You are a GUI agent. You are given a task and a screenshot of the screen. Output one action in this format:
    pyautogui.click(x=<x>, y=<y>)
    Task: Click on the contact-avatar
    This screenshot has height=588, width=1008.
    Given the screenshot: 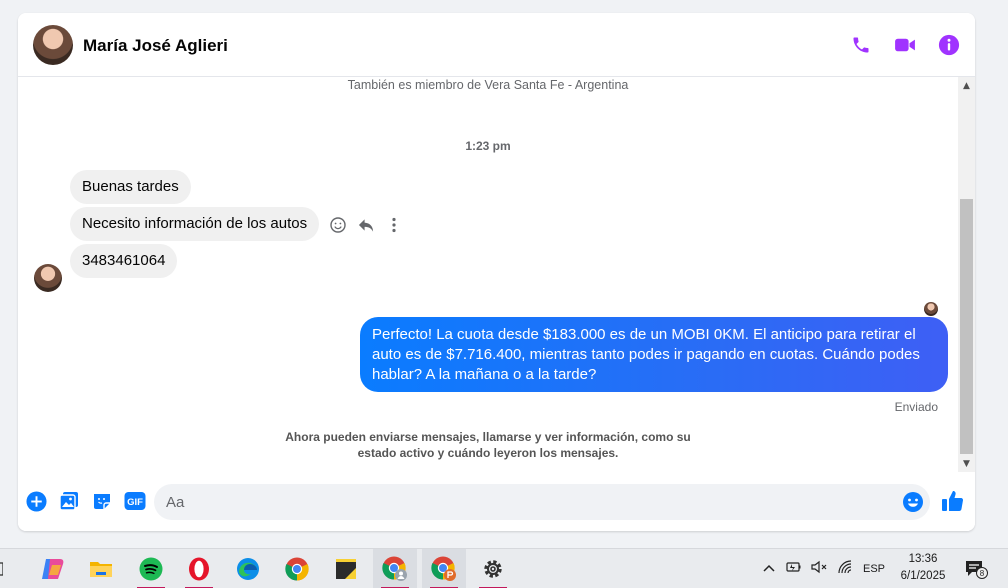 What is the action you would take?
    pyautogui.click(x=53, y=45)
    